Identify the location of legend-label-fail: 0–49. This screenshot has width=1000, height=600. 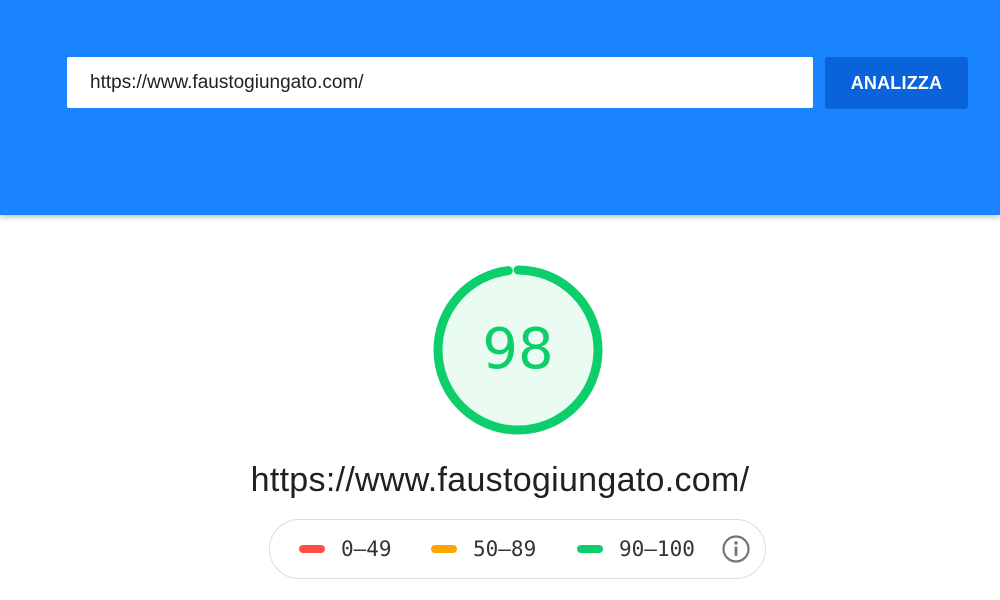
(366, 549).